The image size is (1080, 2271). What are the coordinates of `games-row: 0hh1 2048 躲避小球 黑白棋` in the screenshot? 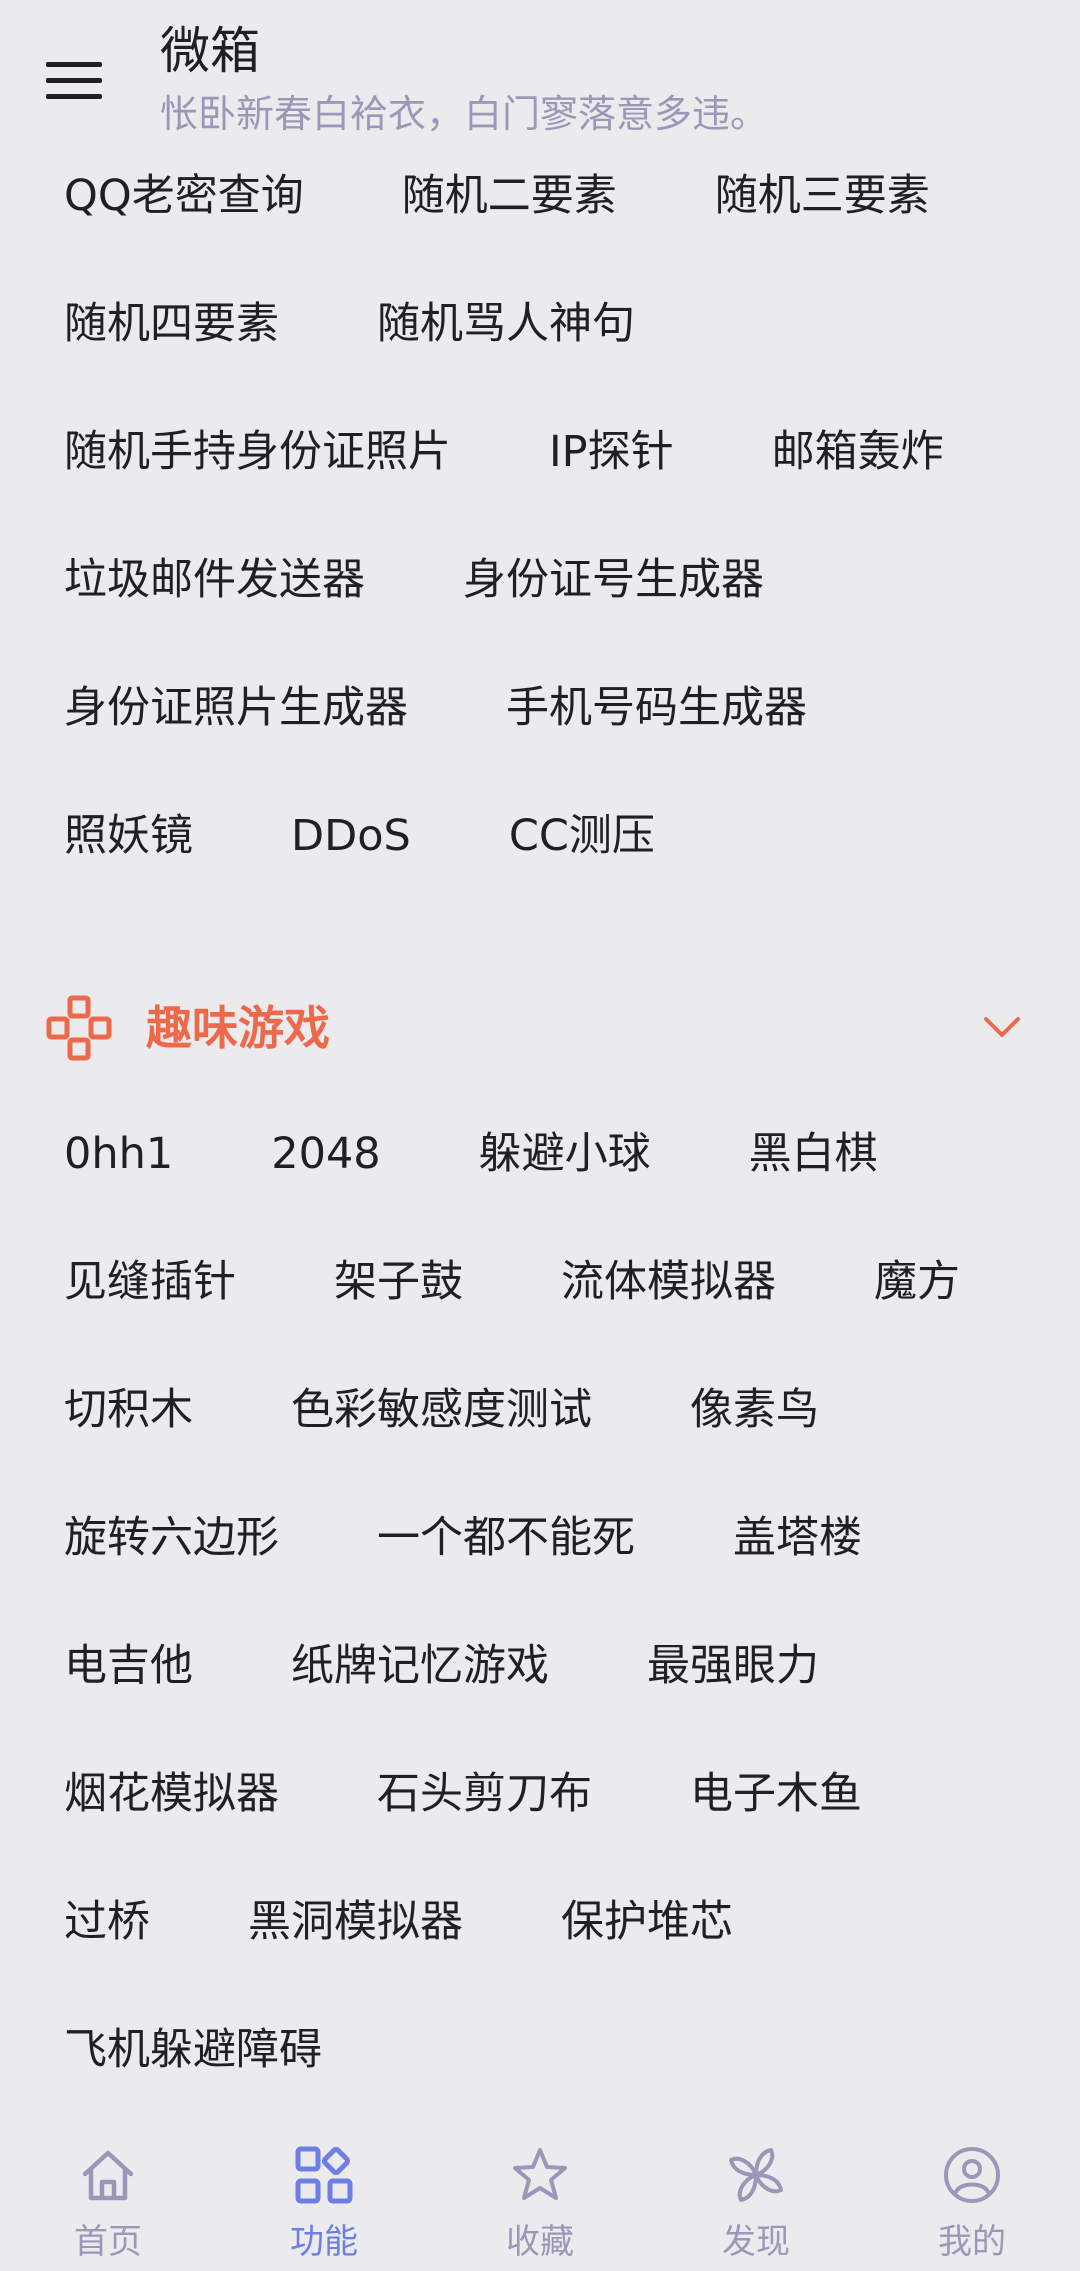 It's located at (520, 1154).